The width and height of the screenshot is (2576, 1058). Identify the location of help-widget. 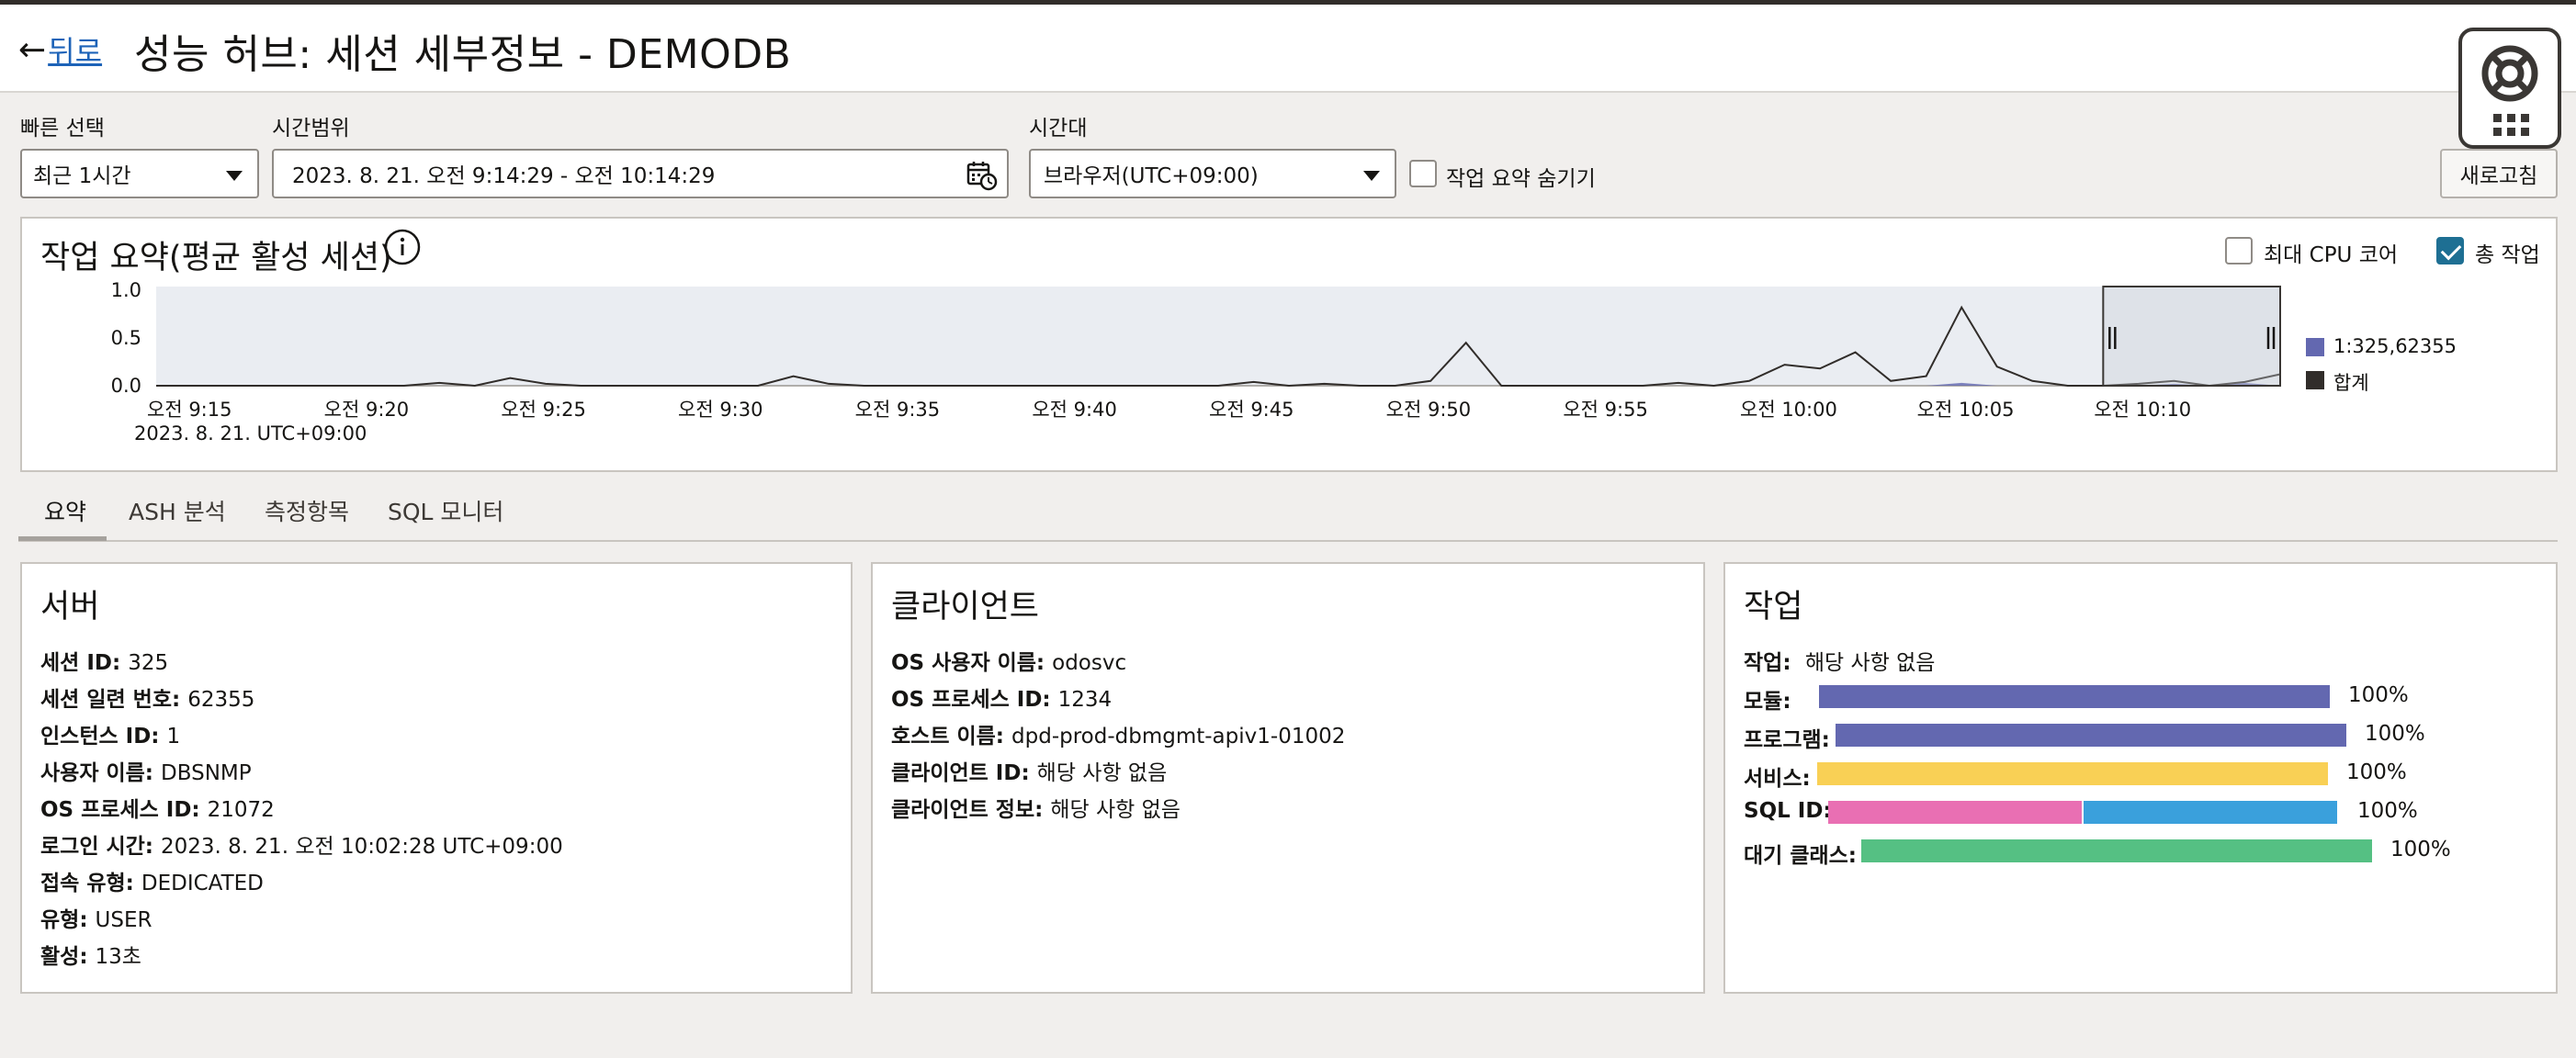
(2509, 88).